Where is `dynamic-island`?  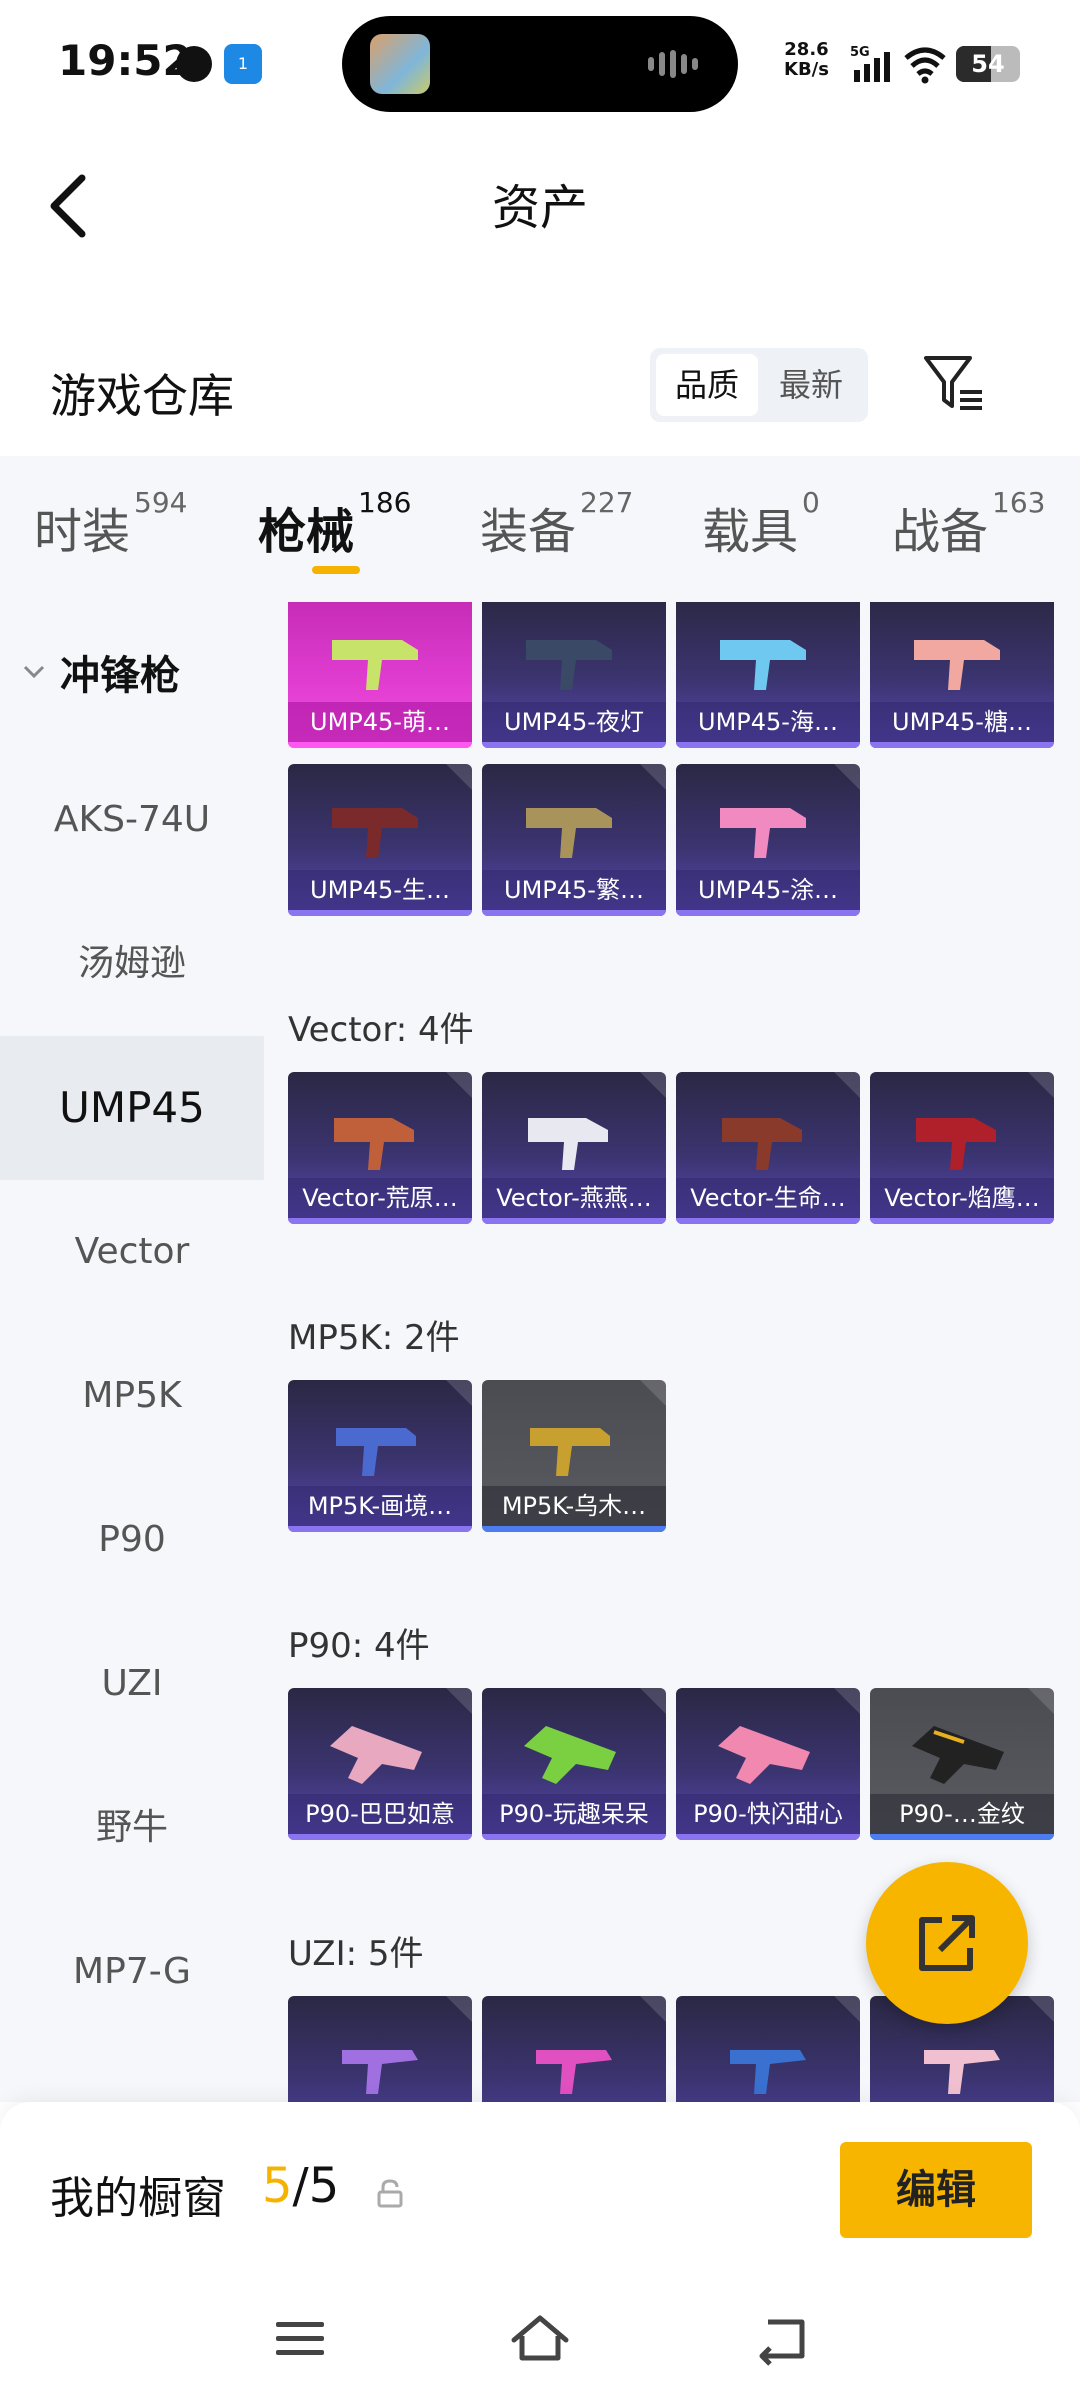 dynamic-island is located at coordinates (540, 64).